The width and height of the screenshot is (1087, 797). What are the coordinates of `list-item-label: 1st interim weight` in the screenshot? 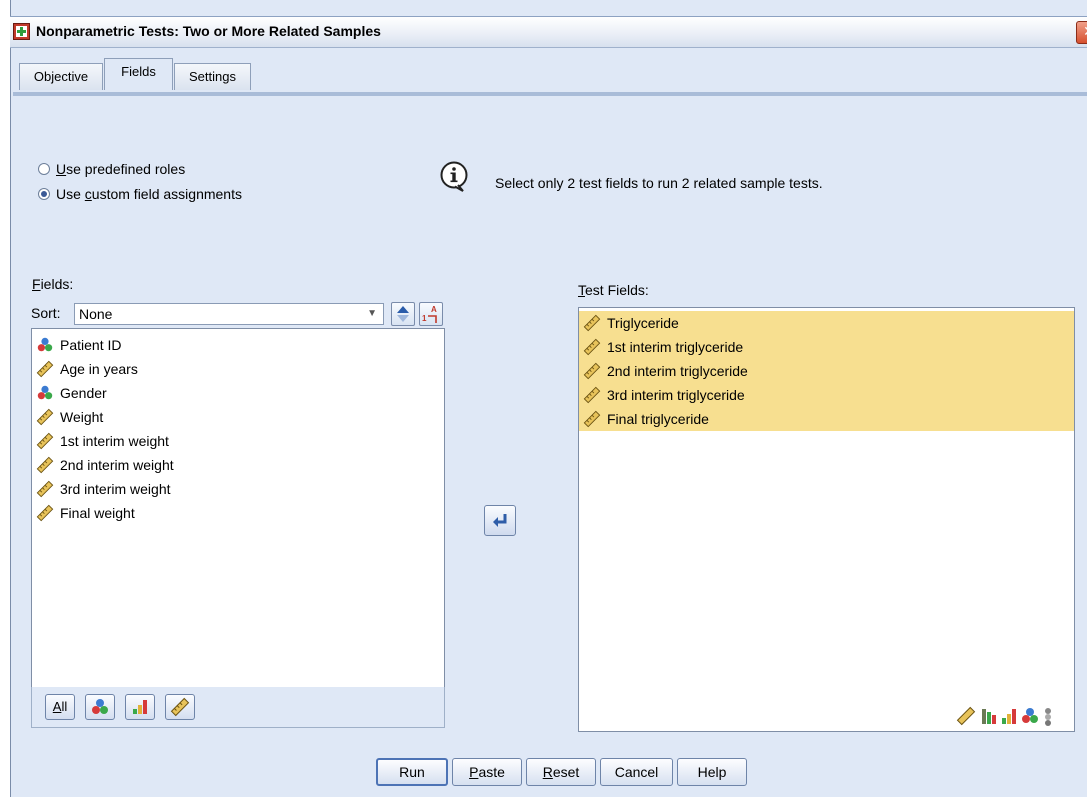 It's located at (114, 441).